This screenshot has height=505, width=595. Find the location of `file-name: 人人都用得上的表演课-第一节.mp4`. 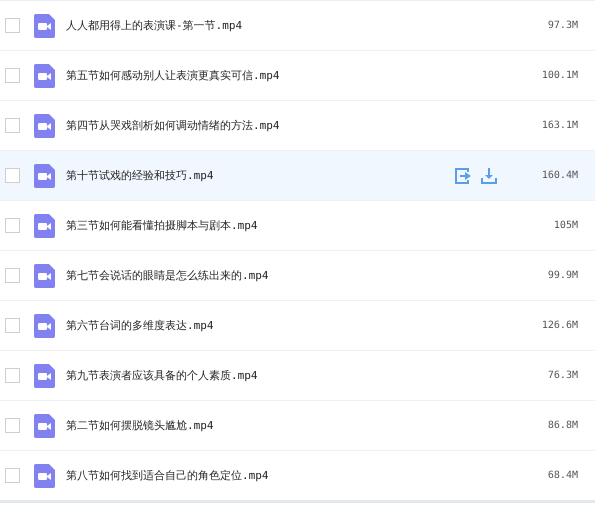

file-name: 人人都用得上的表演课-第一节.mp4 is located at coordinates (155, 25).